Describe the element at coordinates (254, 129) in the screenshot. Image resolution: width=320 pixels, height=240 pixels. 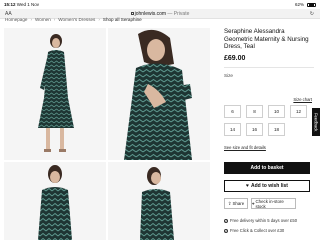
I see `size-option-16: 16` at that location.